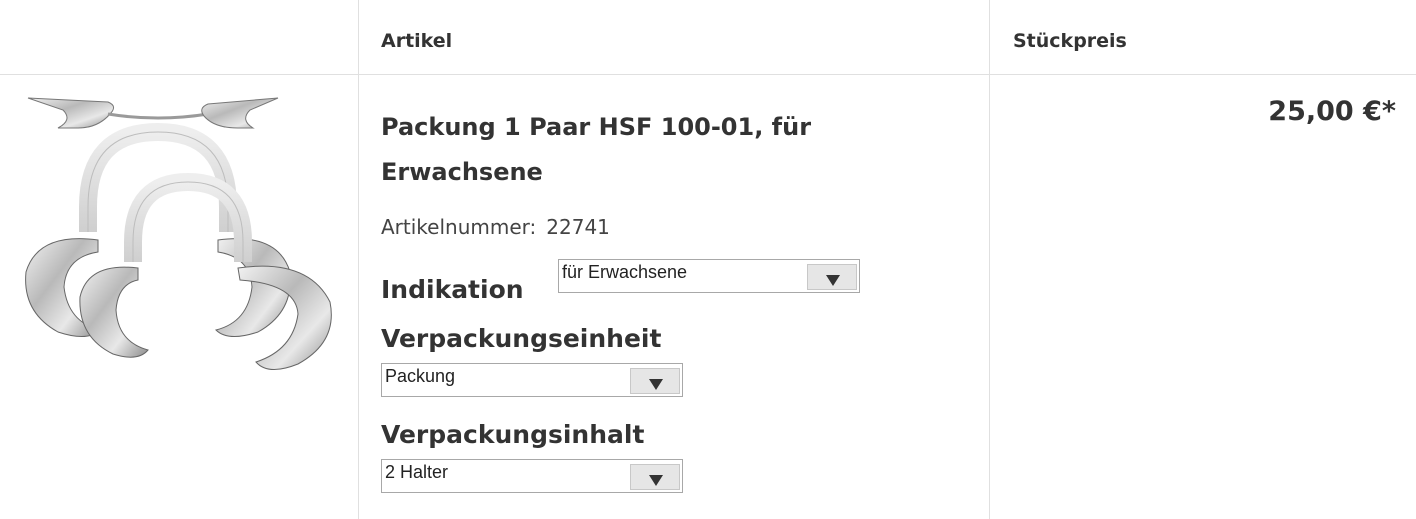 Image resolution: width=1416 pixels, height=519 pixels. Describe the element at coordinates (1332, 111) in the screenshot. I see `unit-price: 25,00 €*` at that location.